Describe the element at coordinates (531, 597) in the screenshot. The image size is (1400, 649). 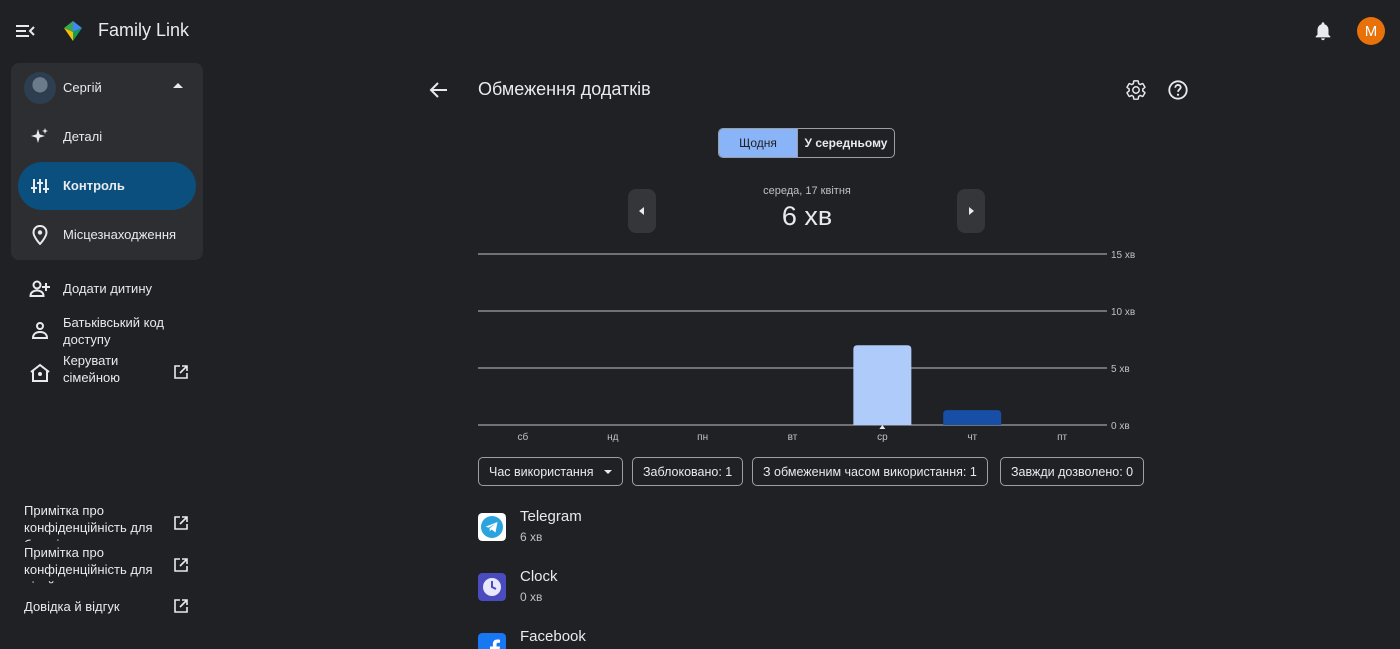
I see `app-usage-time: 0 хв` at that location.